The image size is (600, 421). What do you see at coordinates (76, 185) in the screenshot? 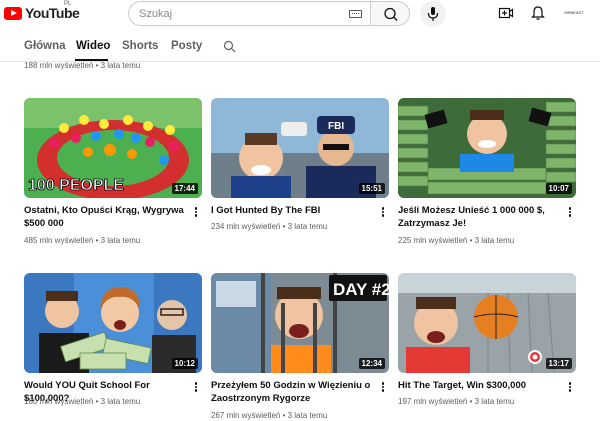
I see `thumbnail-overlay-text: 100 PEOPLE` at bounding box center [76, 185].